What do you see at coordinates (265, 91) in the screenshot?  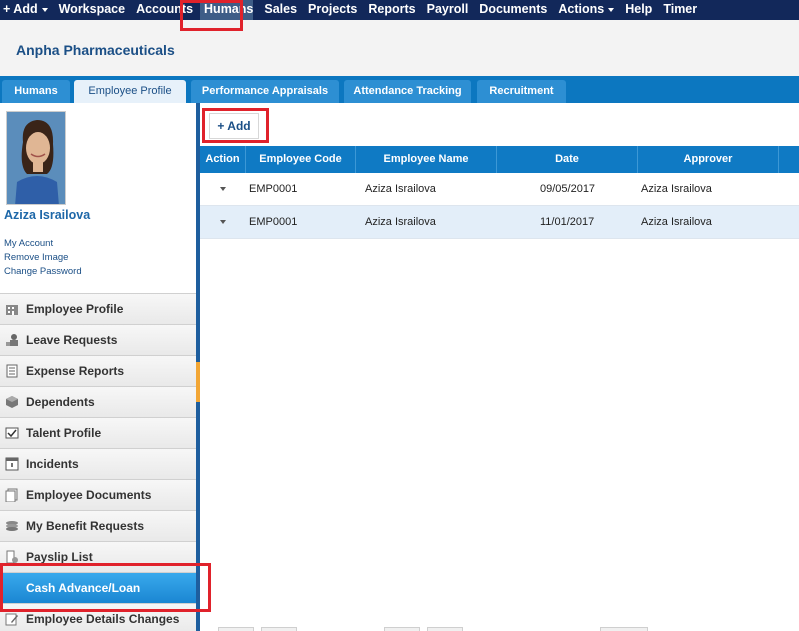 I see `tab-performance-appraisals: Performance Appraisals` at bounding box center [265, 91].